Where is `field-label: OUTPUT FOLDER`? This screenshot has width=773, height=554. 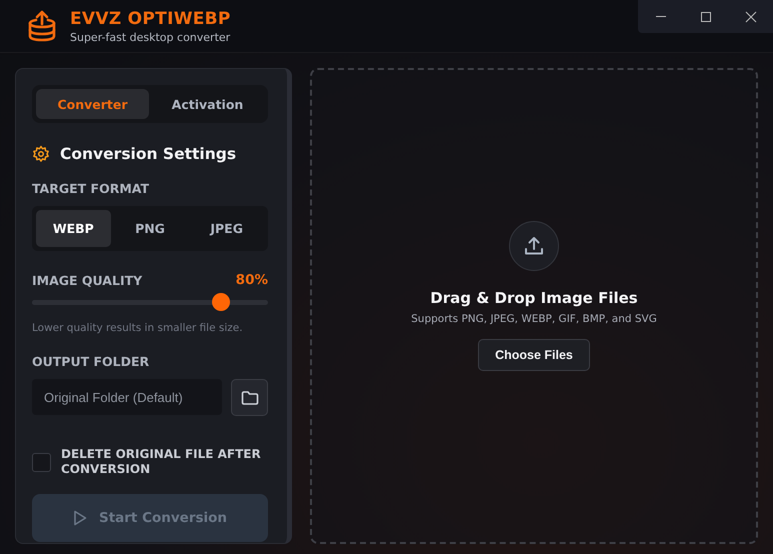
field-label: OUTPUT FOLDER is located at coordinates (91, 361).